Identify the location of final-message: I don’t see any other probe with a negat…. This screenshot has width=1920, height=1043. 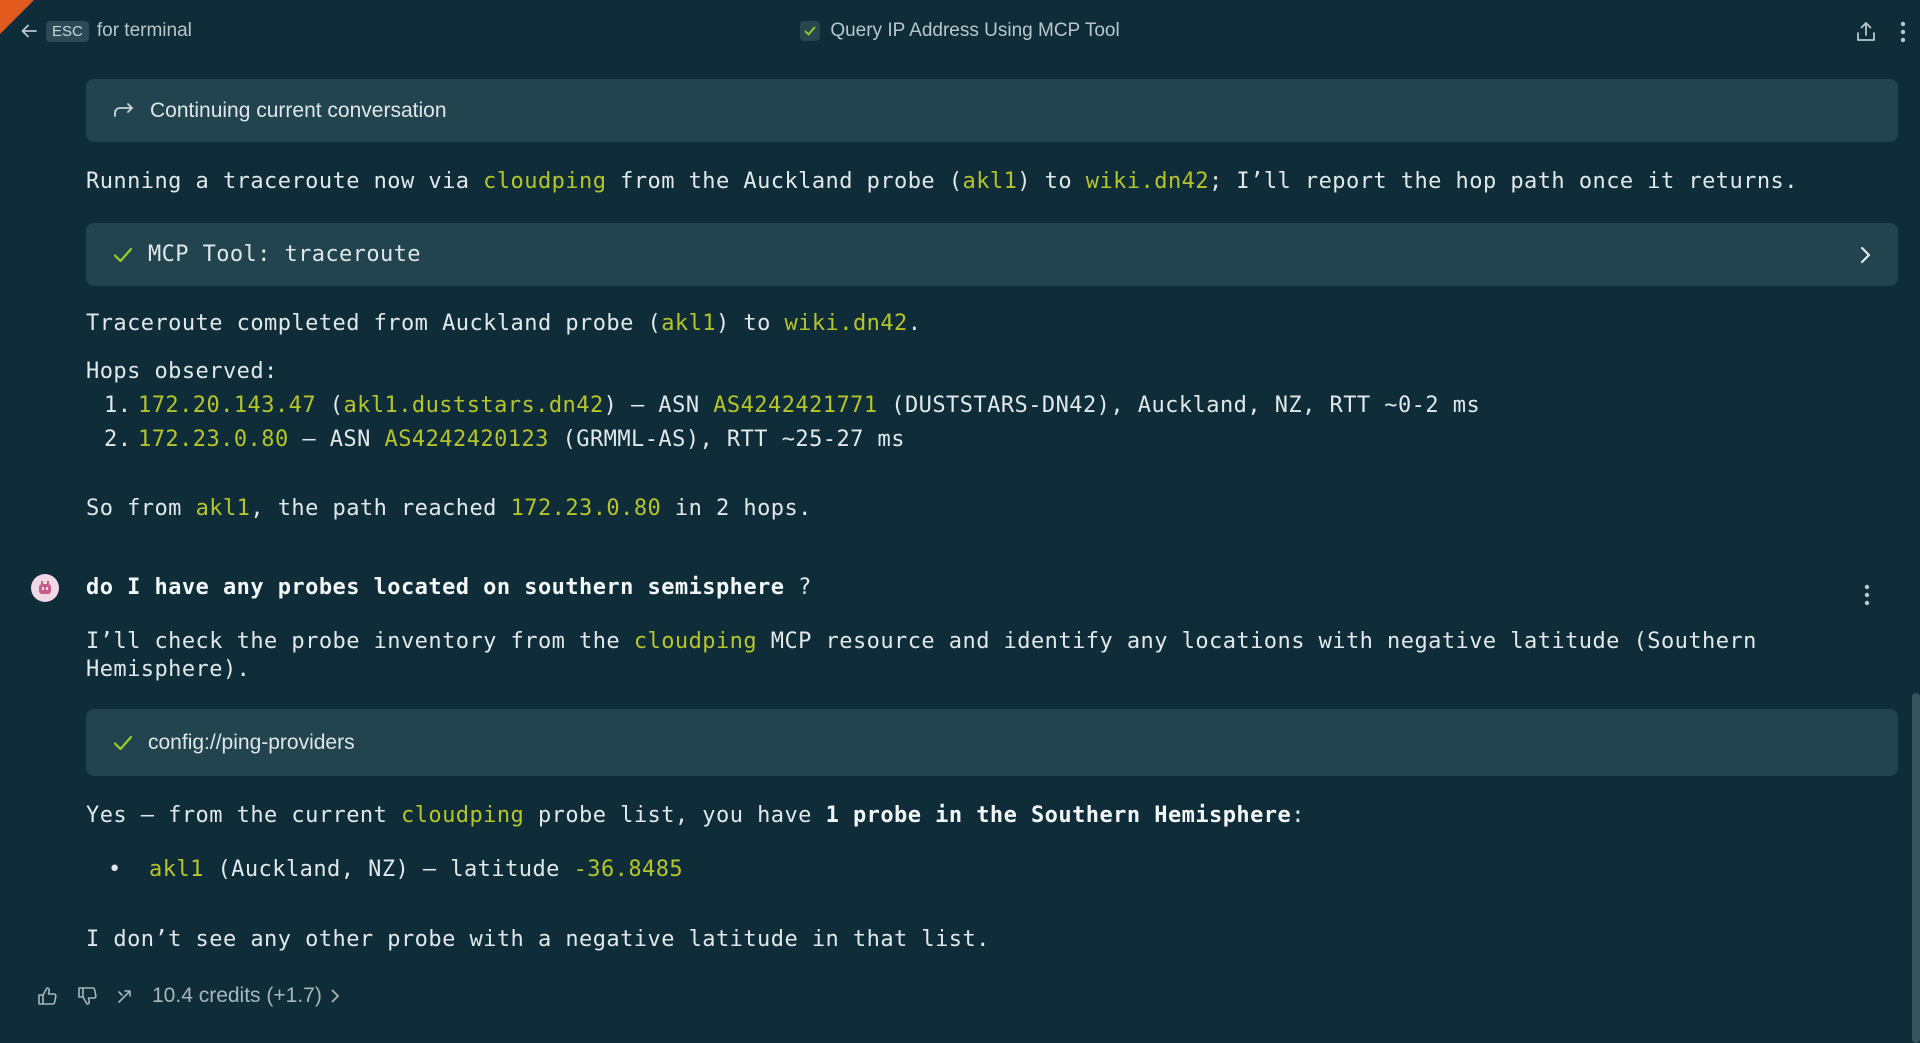
(538, 939).